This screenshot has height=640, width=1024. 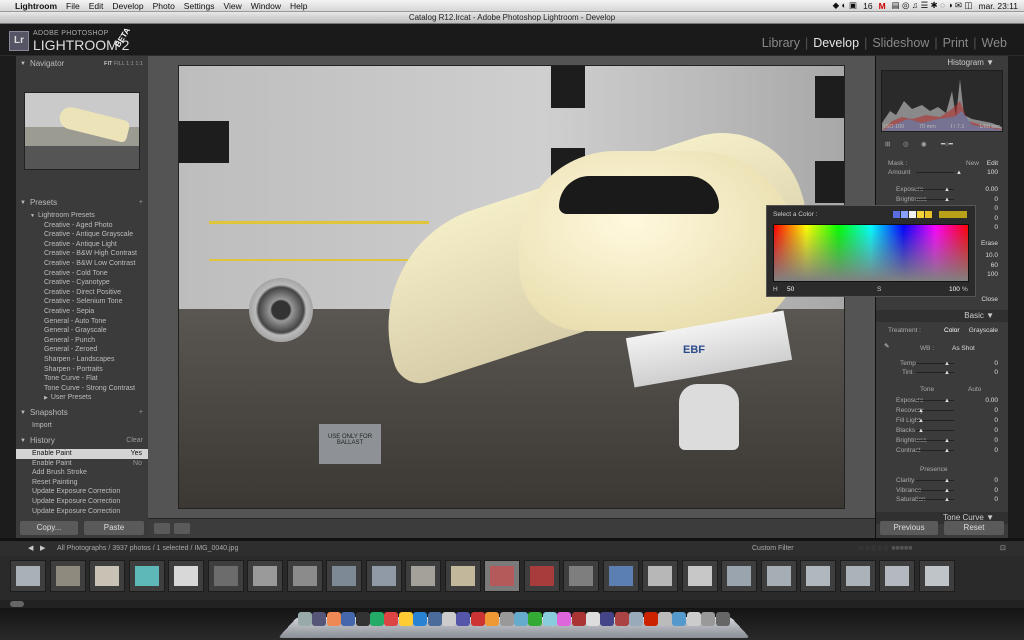 What do you see at coordinates (130, 64) in the screenshot?
I see `zoom-1-1: 1:1` at bounding box center [130, 64].